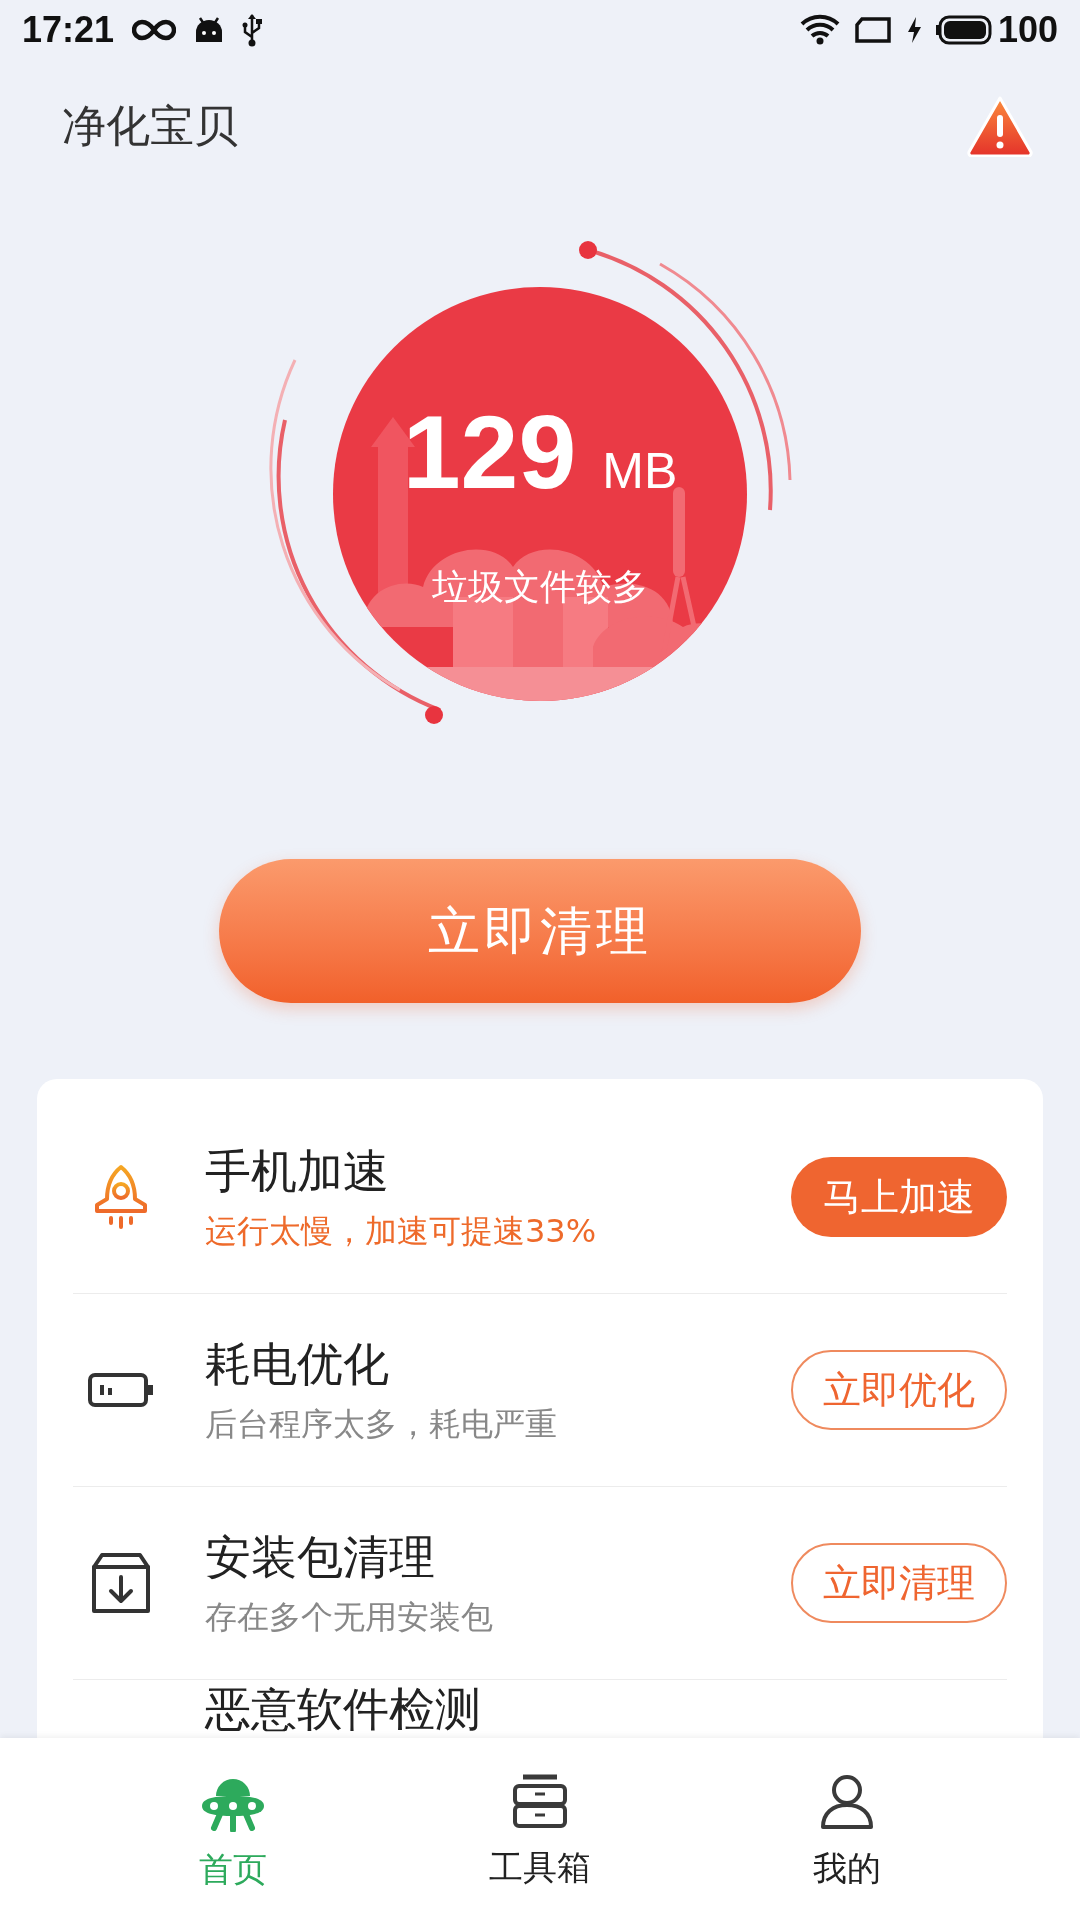  What do you see at coordinates (640, 471) in the screenshot?
I see `junk-size-unit: MB` at bounding box center [640, 471].